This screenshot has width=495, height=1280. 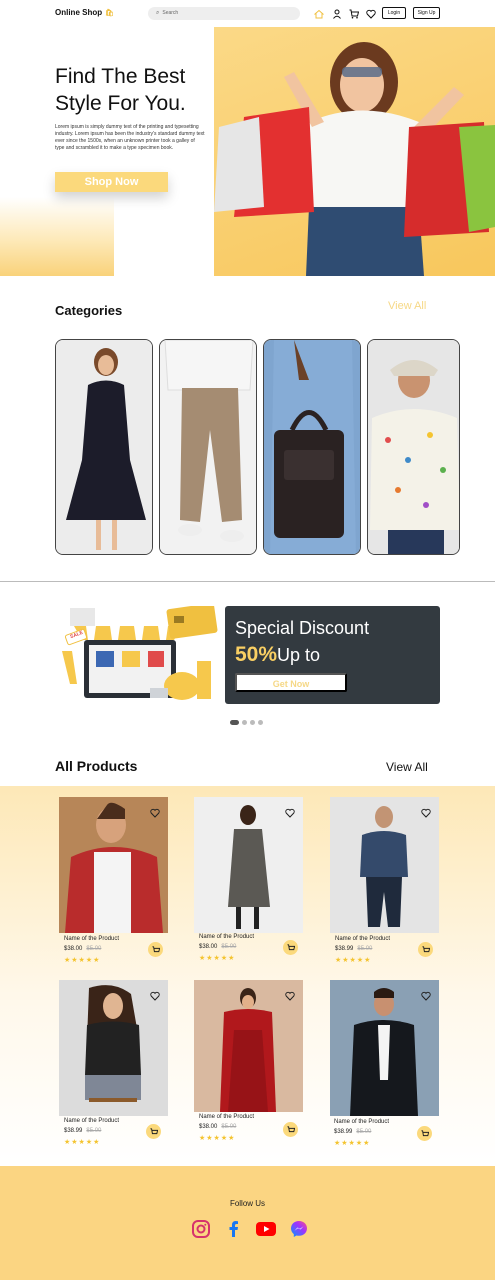 What do you see at coordinates (234, 1229) in the screenshot?
I see `facebook-icon` at bounding box center [234, 1229].